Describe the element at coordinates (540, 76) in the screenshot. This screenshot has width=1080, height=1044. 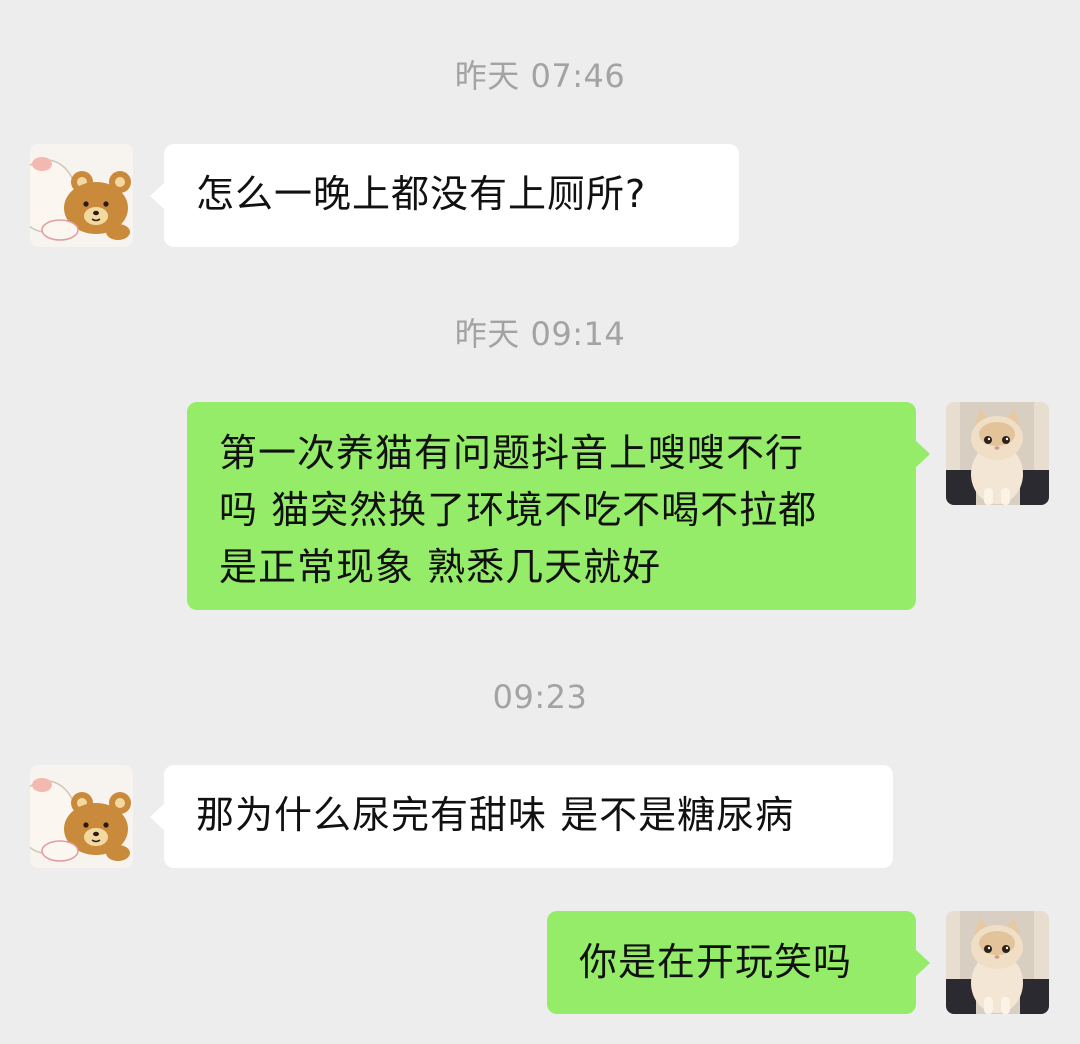
I see `timestamp: 昨天 07:46` at that location.